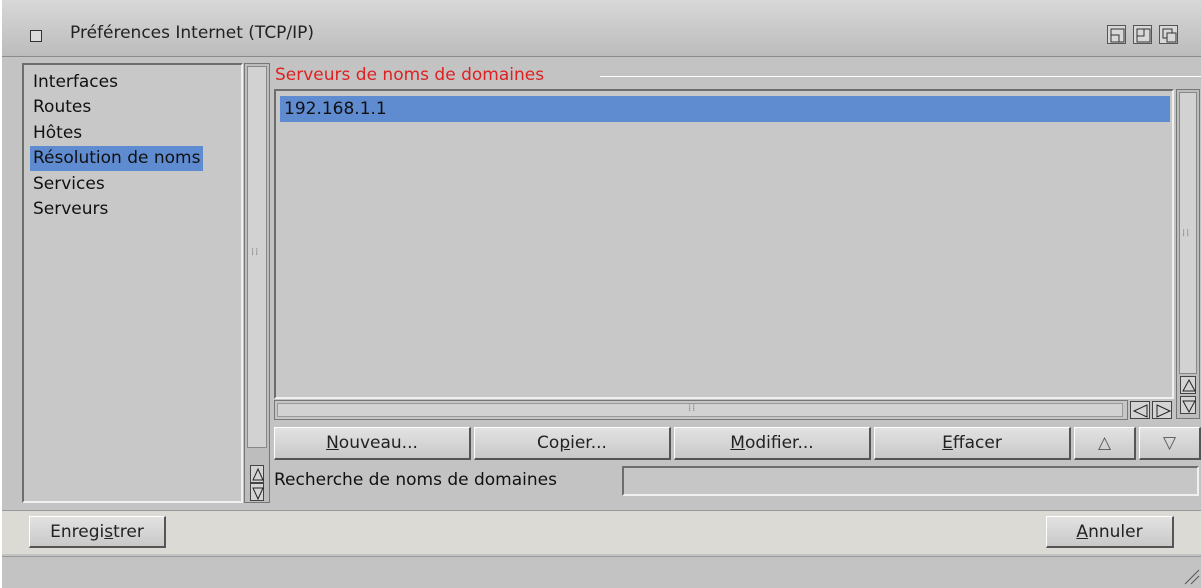  Describe the element at coordinates (192, 33) in the screenshot. I see `window-title: Préférences Internet (TCP/IP)` at that location.